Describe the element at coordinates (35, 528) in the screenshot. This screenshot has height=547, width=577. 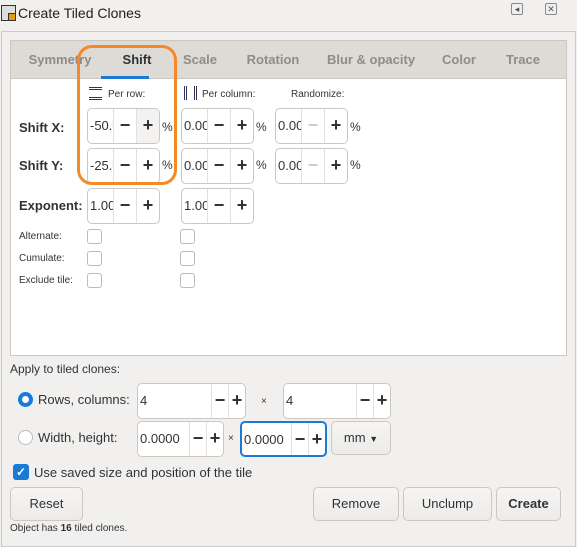
I see `status-prefix: Object has` at that location.